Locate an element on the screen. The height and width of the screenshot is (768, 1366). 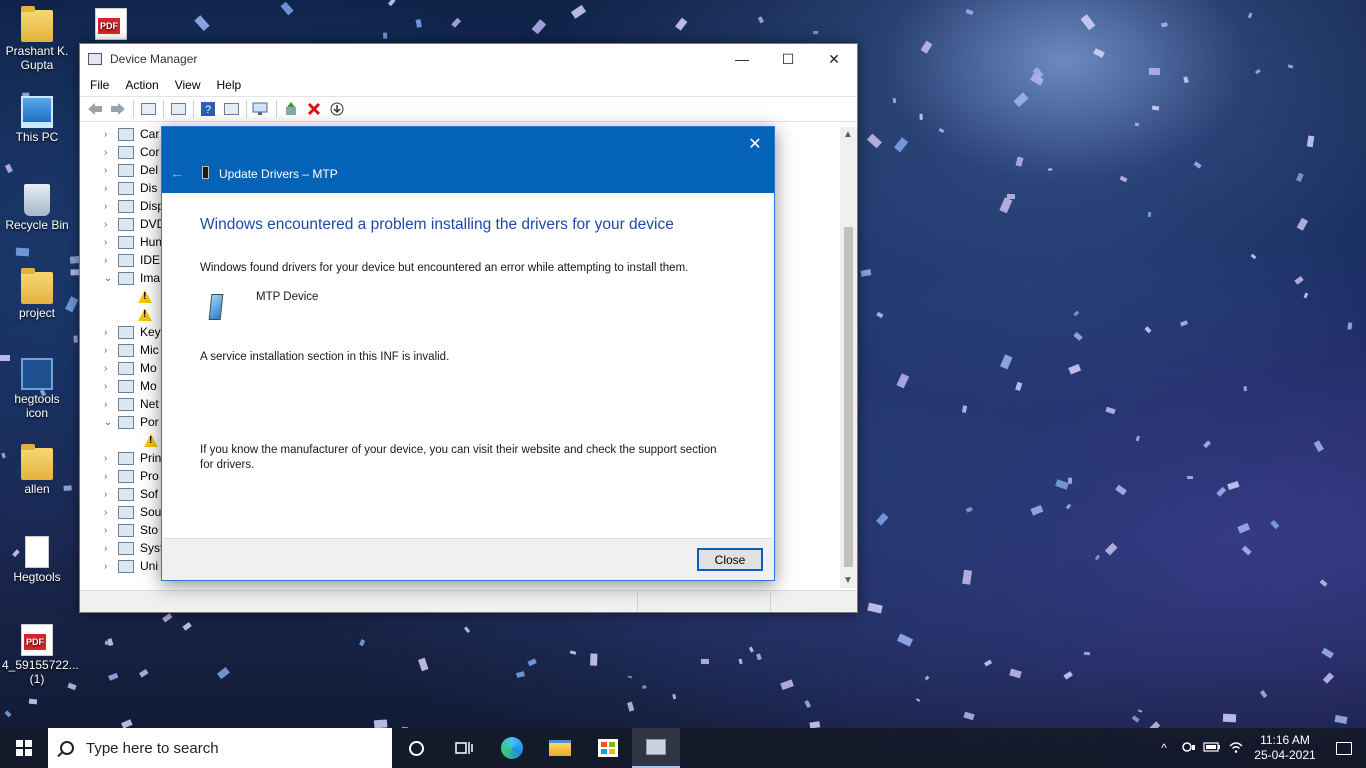
tree-item-label: Mo is located at coordinates (148, 386).